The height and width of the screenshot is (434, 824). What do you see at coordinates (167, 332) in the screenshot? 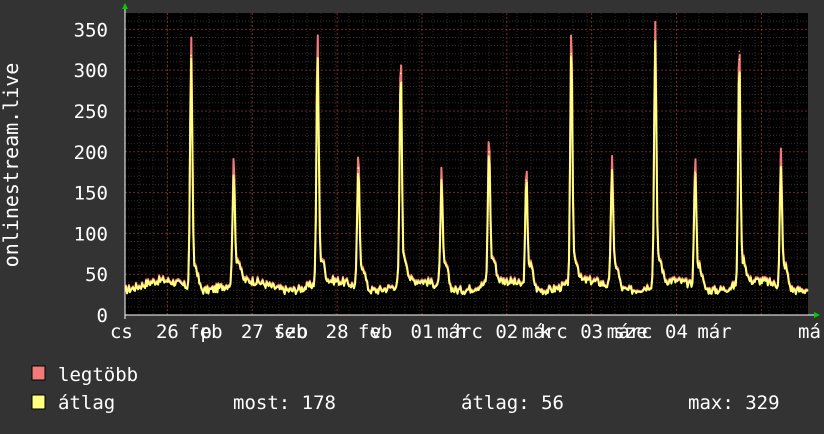
I see `x-tick-label: 26` at bounding box center [167, 332].